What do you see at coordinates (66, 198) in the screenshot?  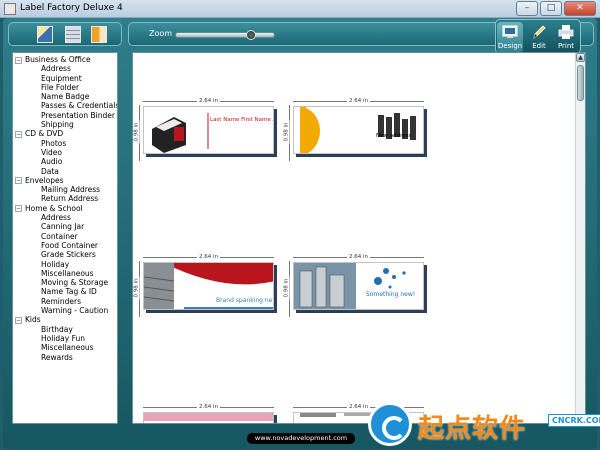 I see `tree-item: Return Address` at bounding box center [66, 198].